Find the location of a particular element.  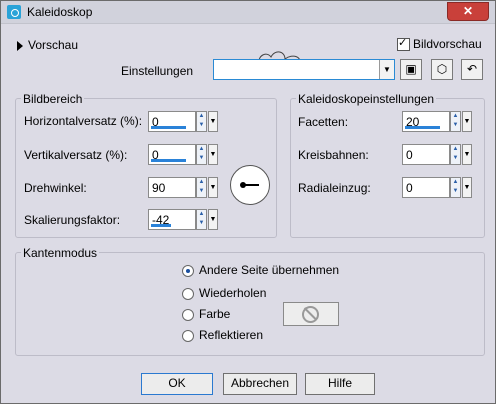

rotation-field: 90 is located at coordinates (172, 187).